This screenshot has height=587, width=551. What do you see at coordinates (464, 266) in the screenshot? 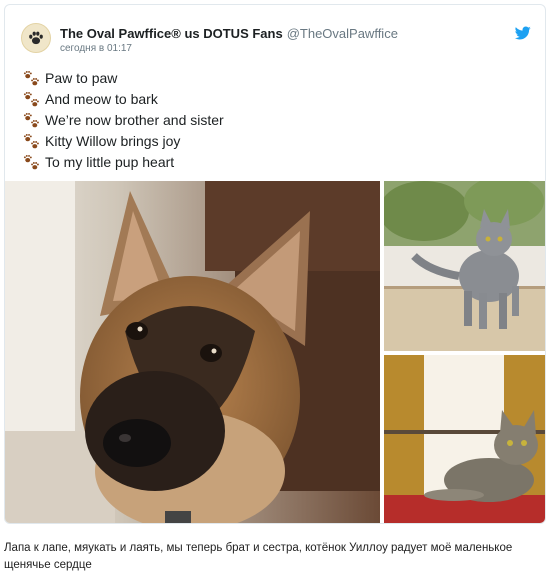
I see `gray-cat-walking-photo` at bounding box center [464, 266].